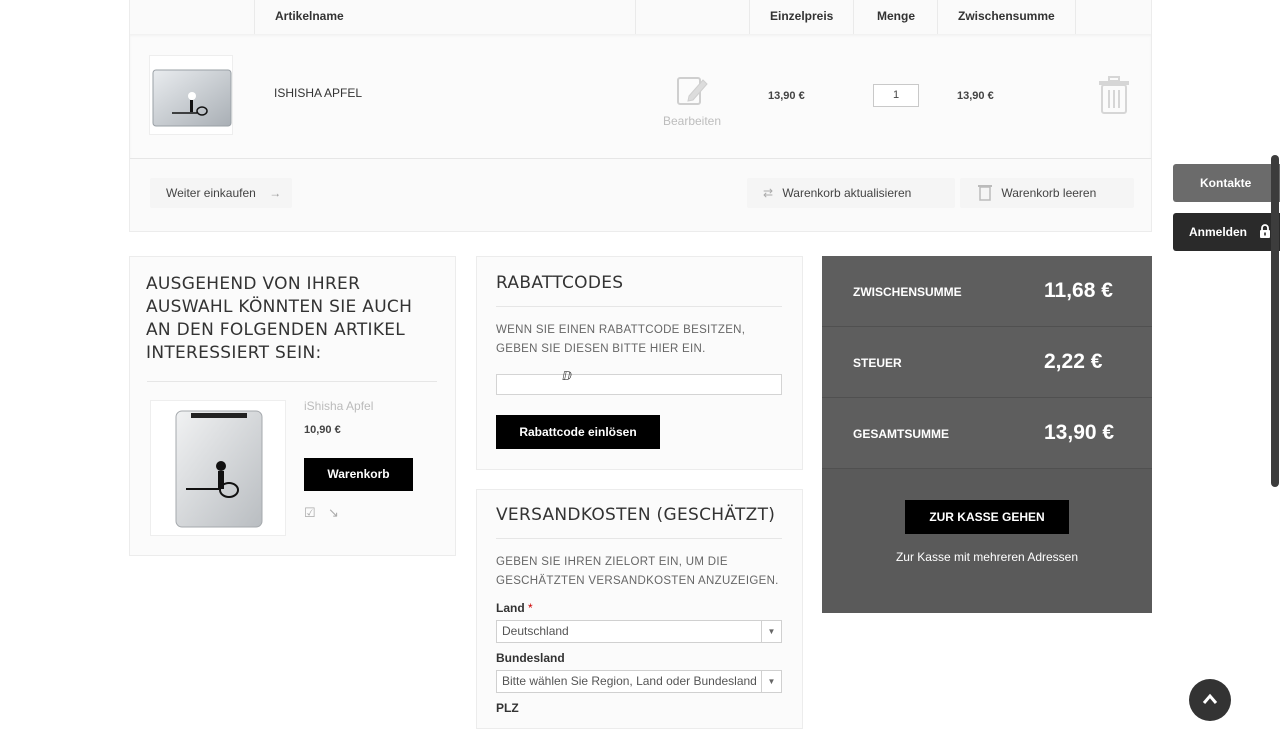 The width and height of the screenshot is (1280, 729). Describe the element at coordinates (309, 16) in the screenshot. I see `column-header-name: Artikelname` at that location.